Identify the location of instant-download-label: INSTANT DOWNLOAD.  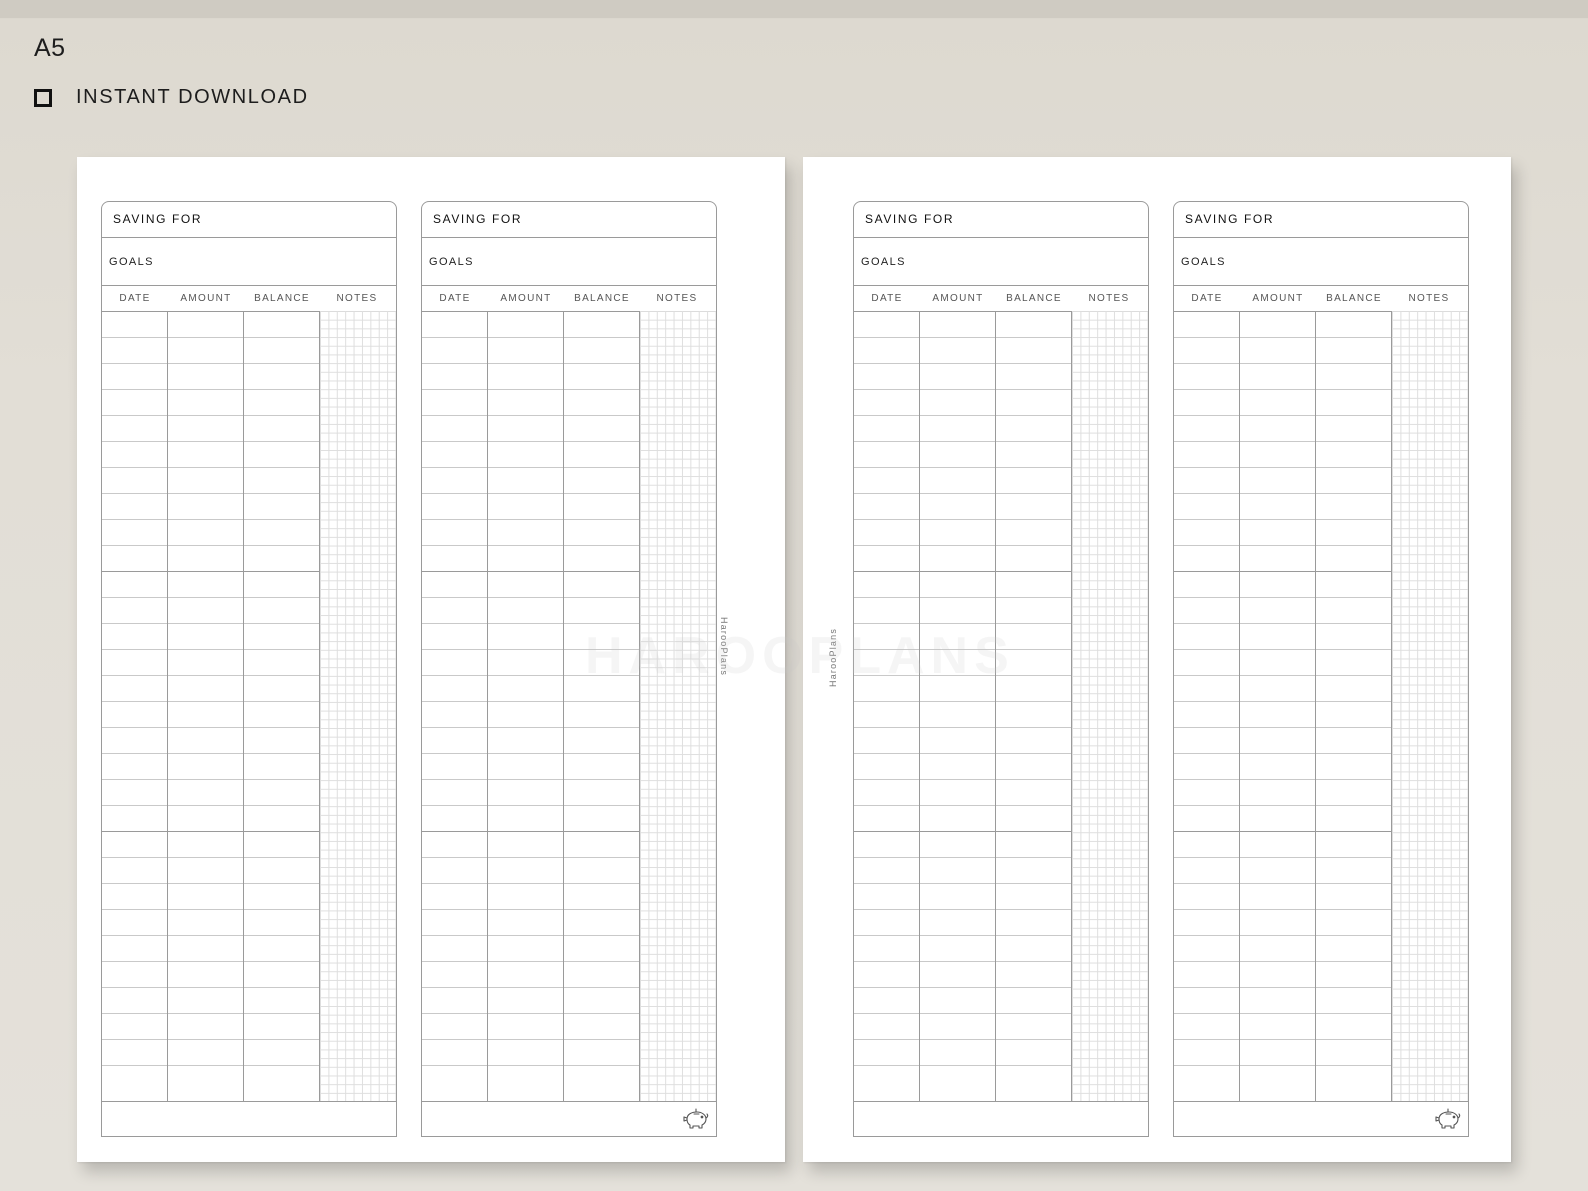
(192, 97).